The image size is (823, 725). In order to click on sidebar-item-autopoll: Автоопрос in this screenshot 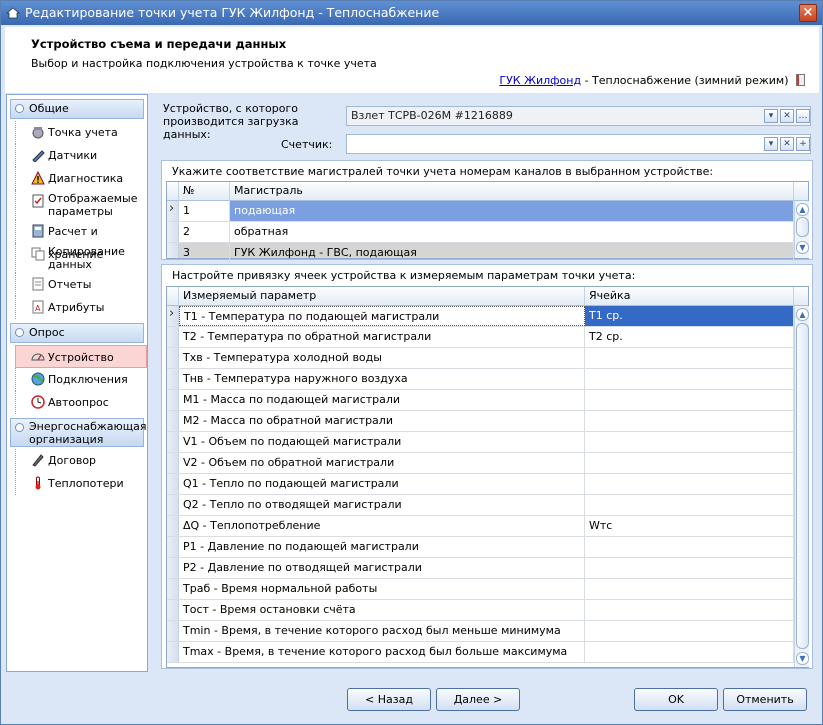, I will do `click(81, 402)`.